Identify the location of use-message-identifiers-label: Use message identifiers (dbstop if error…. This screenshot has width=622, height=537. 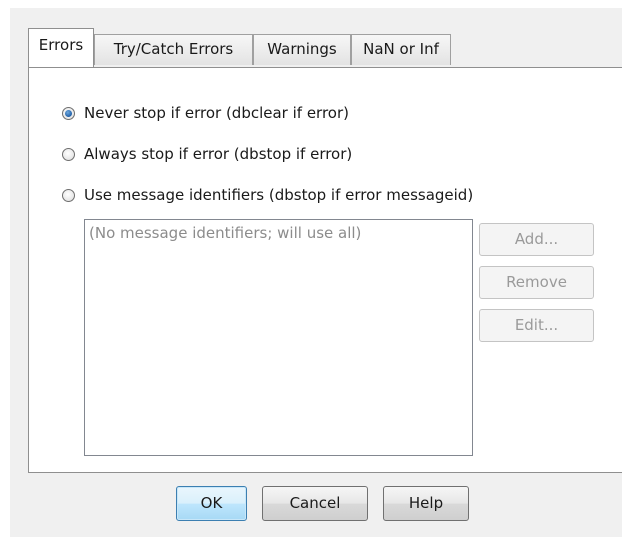
(279, 195).